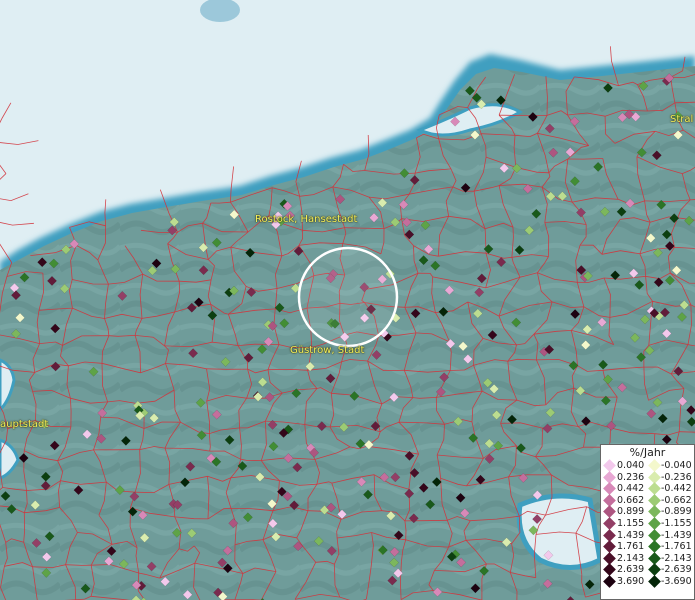  Describe the element at coordinates (327, 350) in the screenshot. I see `place-label-guestrow: Güstrow, Stadt` at that location.